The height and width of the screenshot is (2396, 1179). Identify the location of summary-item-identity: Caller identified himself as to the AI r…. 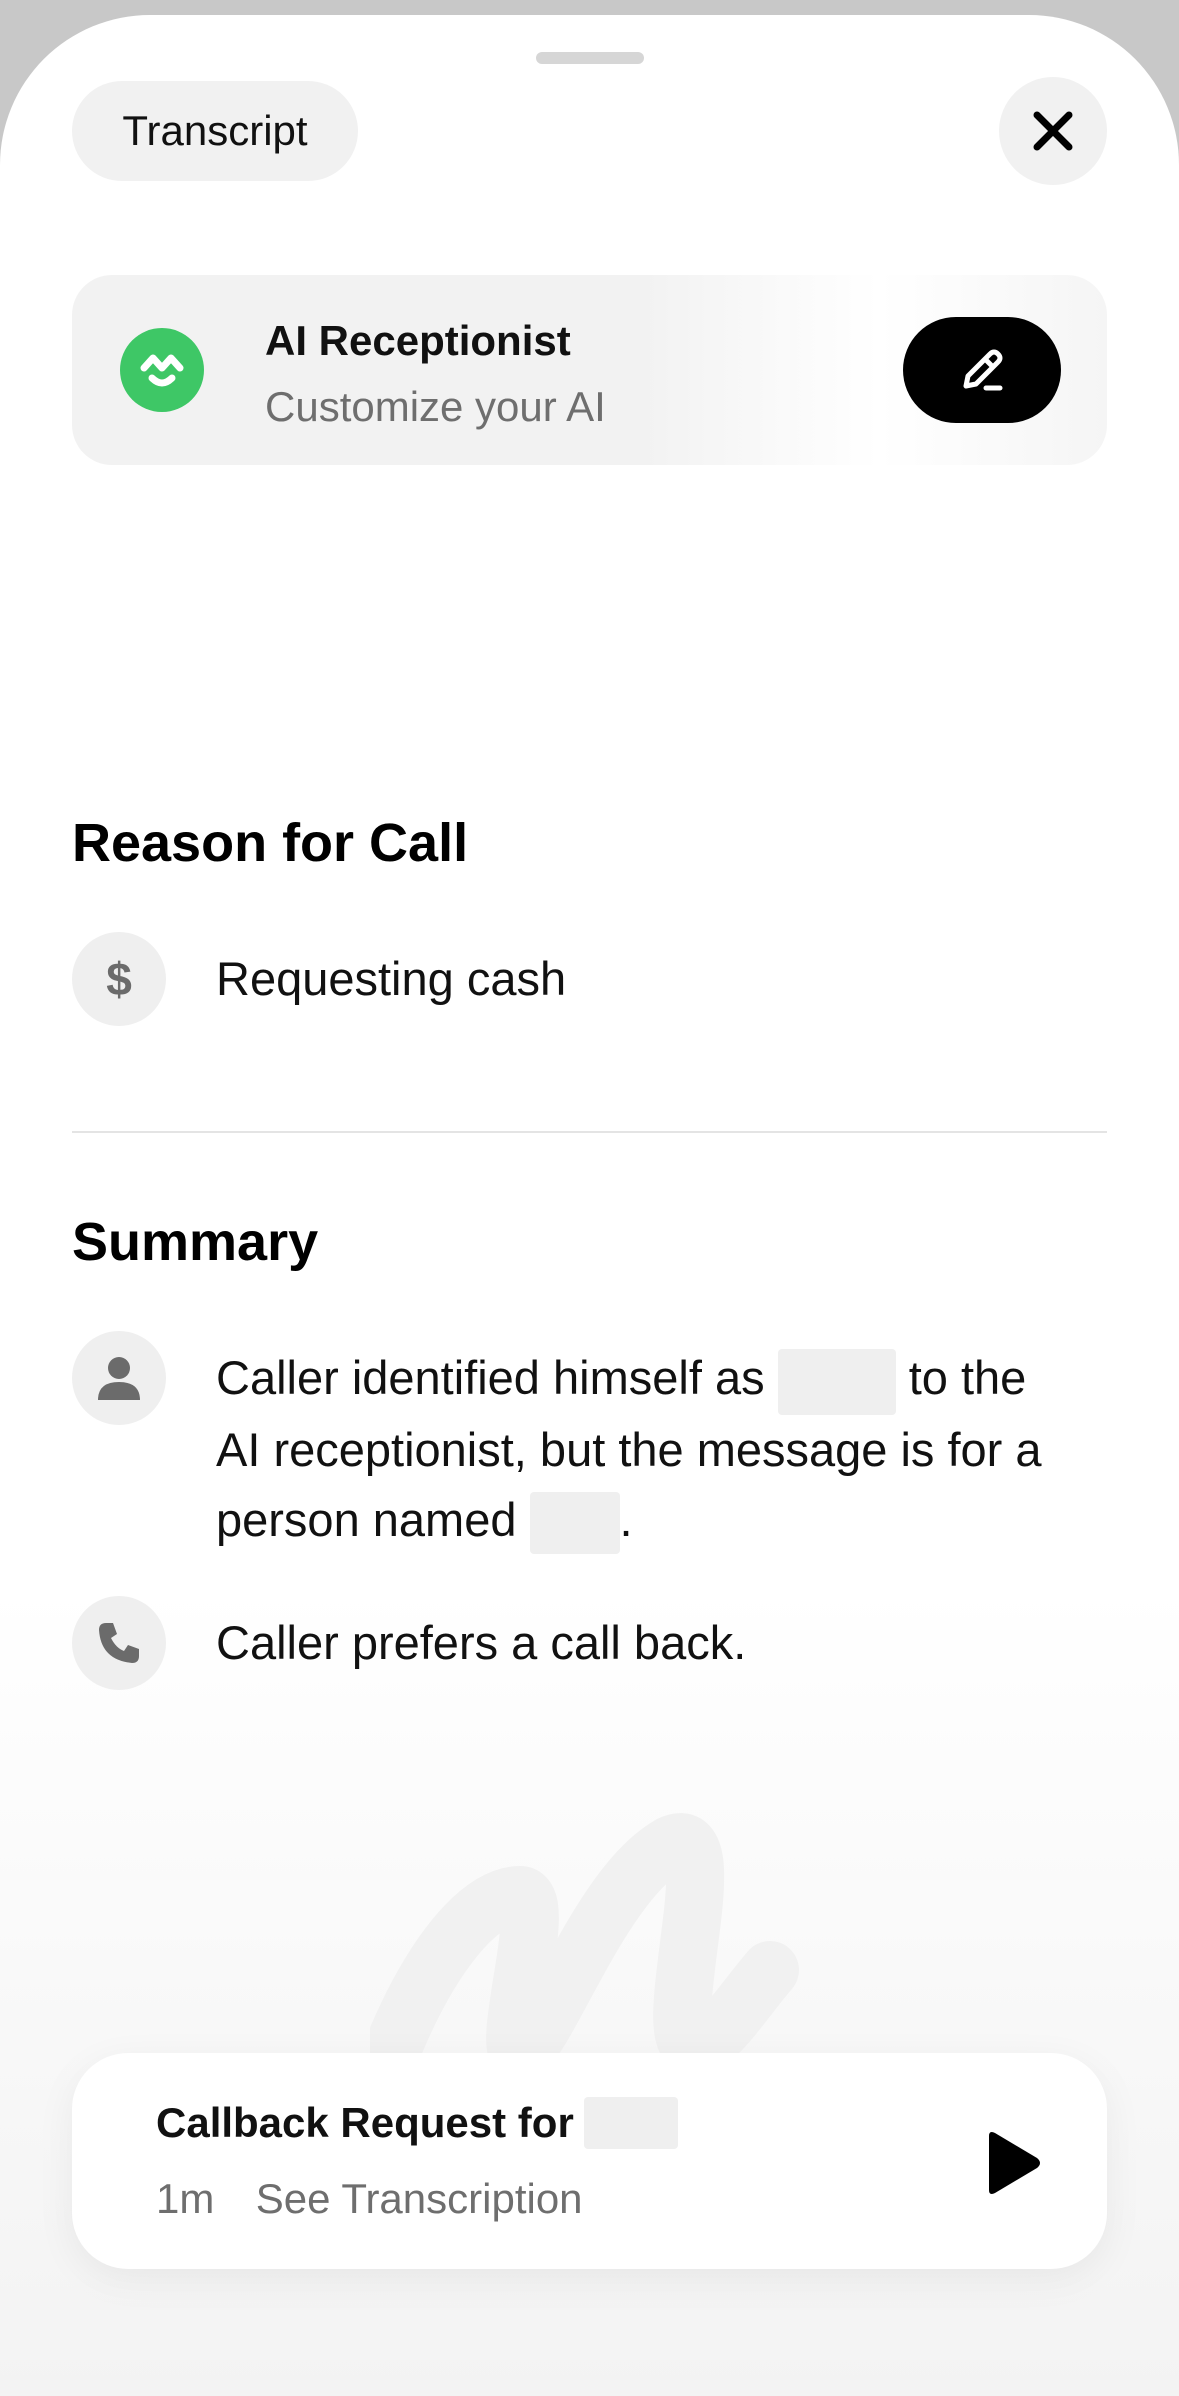
(666, 1449).